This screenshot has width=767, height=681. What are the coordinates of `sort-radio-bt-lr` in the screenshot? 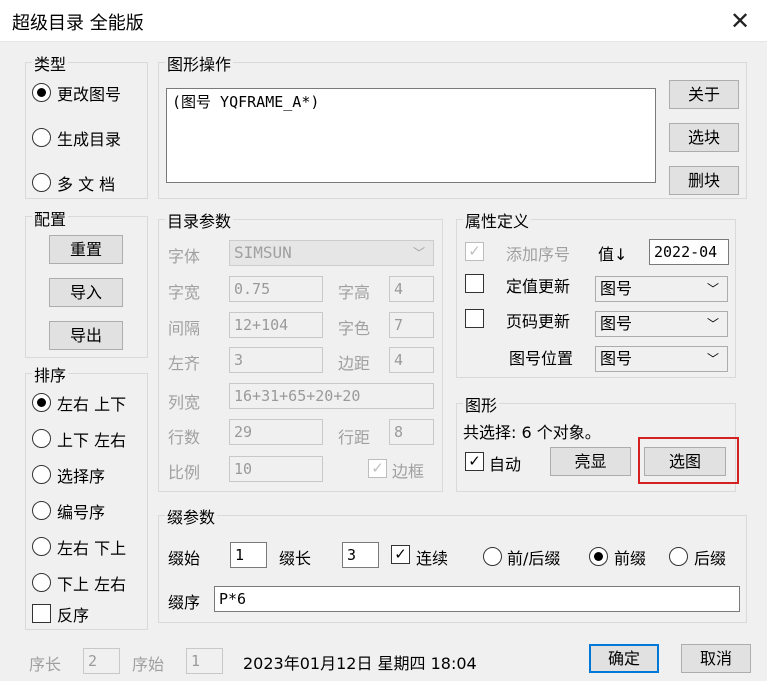 It's located at (41, 582).